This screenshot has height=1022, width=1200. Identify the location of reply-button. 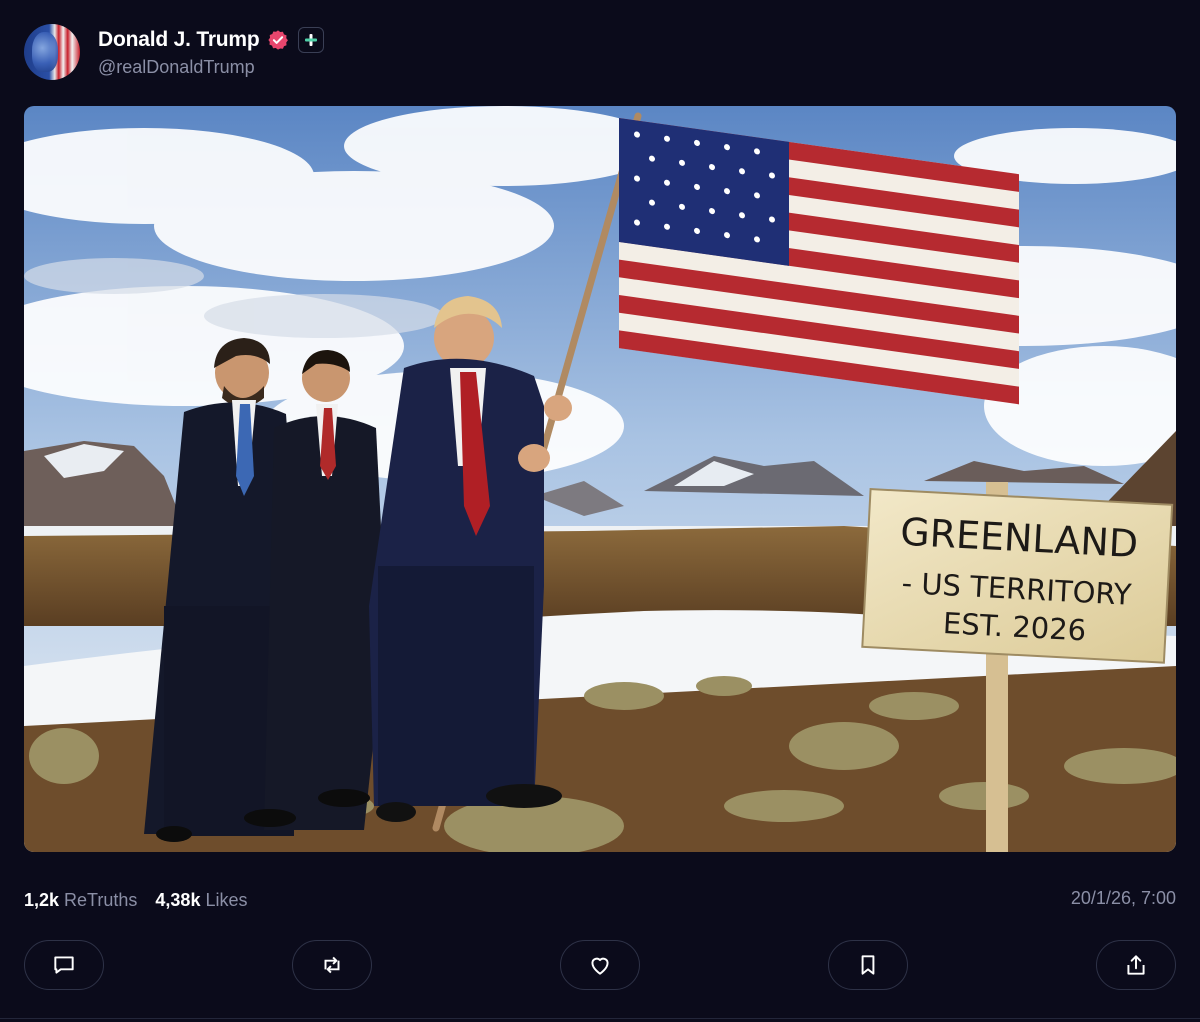
(64, 965).